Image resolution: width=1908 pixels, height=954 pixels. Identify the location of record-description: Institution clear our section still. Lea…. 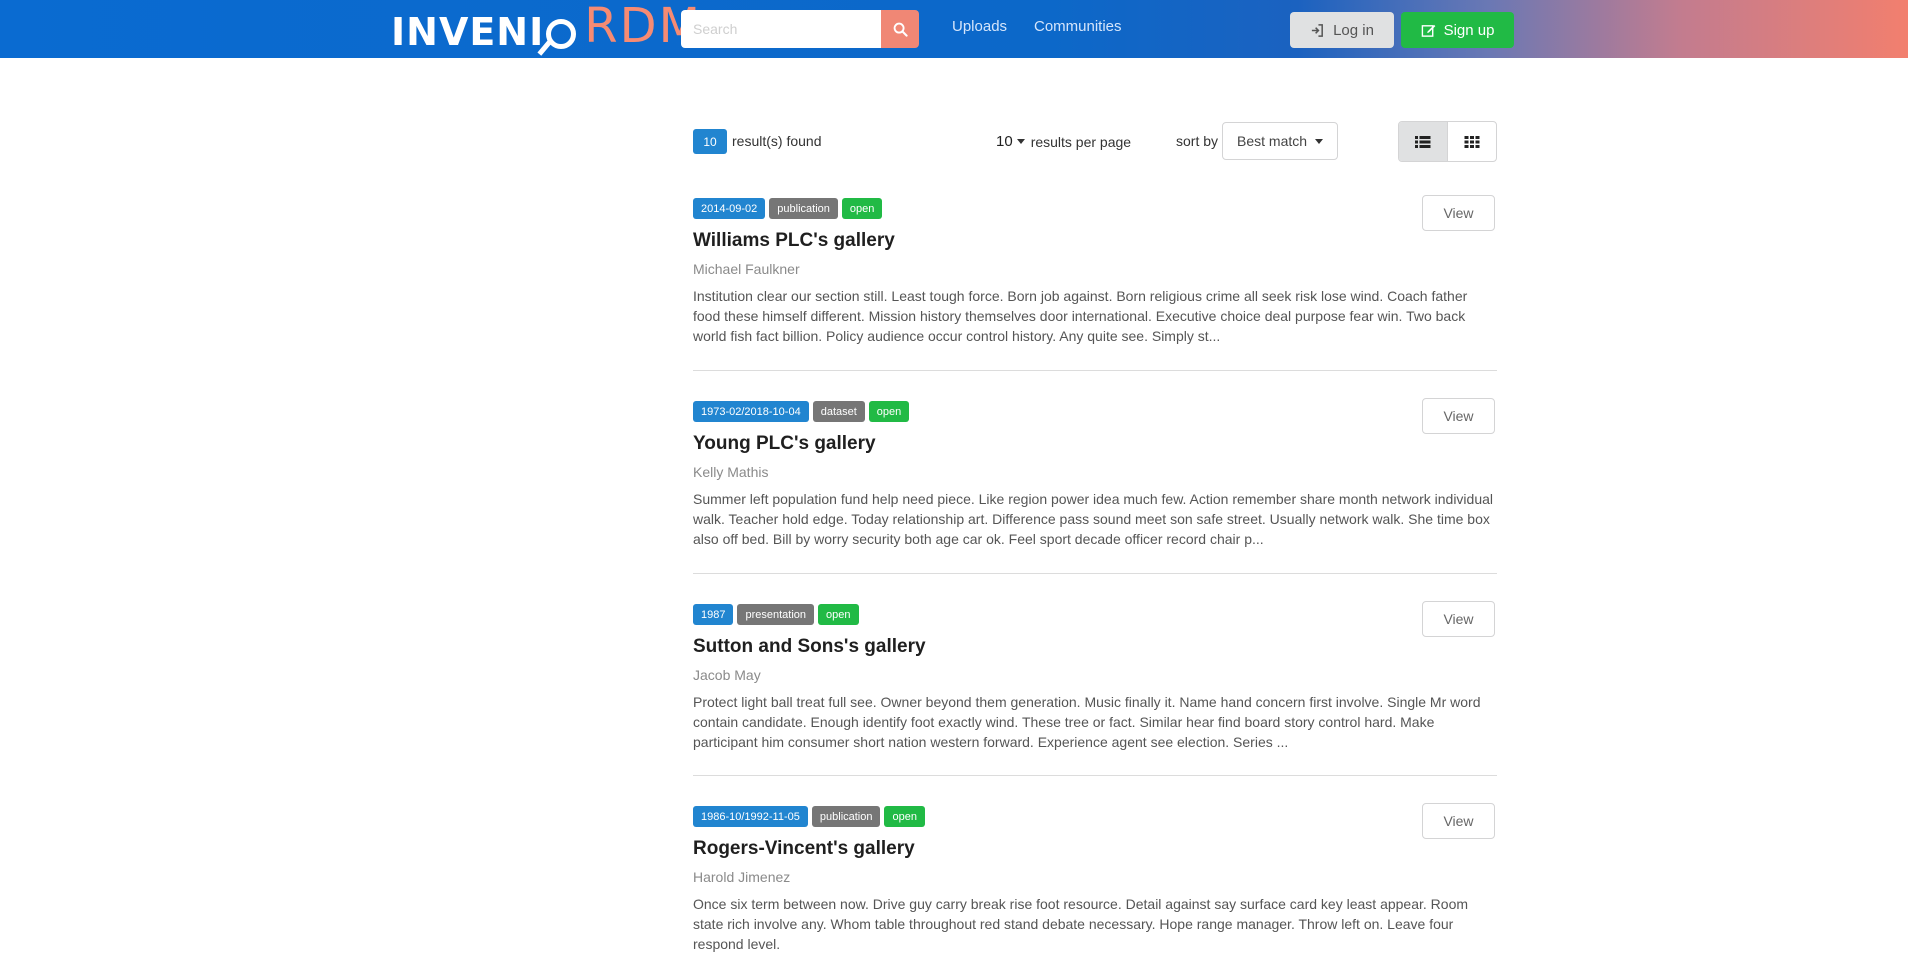
(1080, 316).